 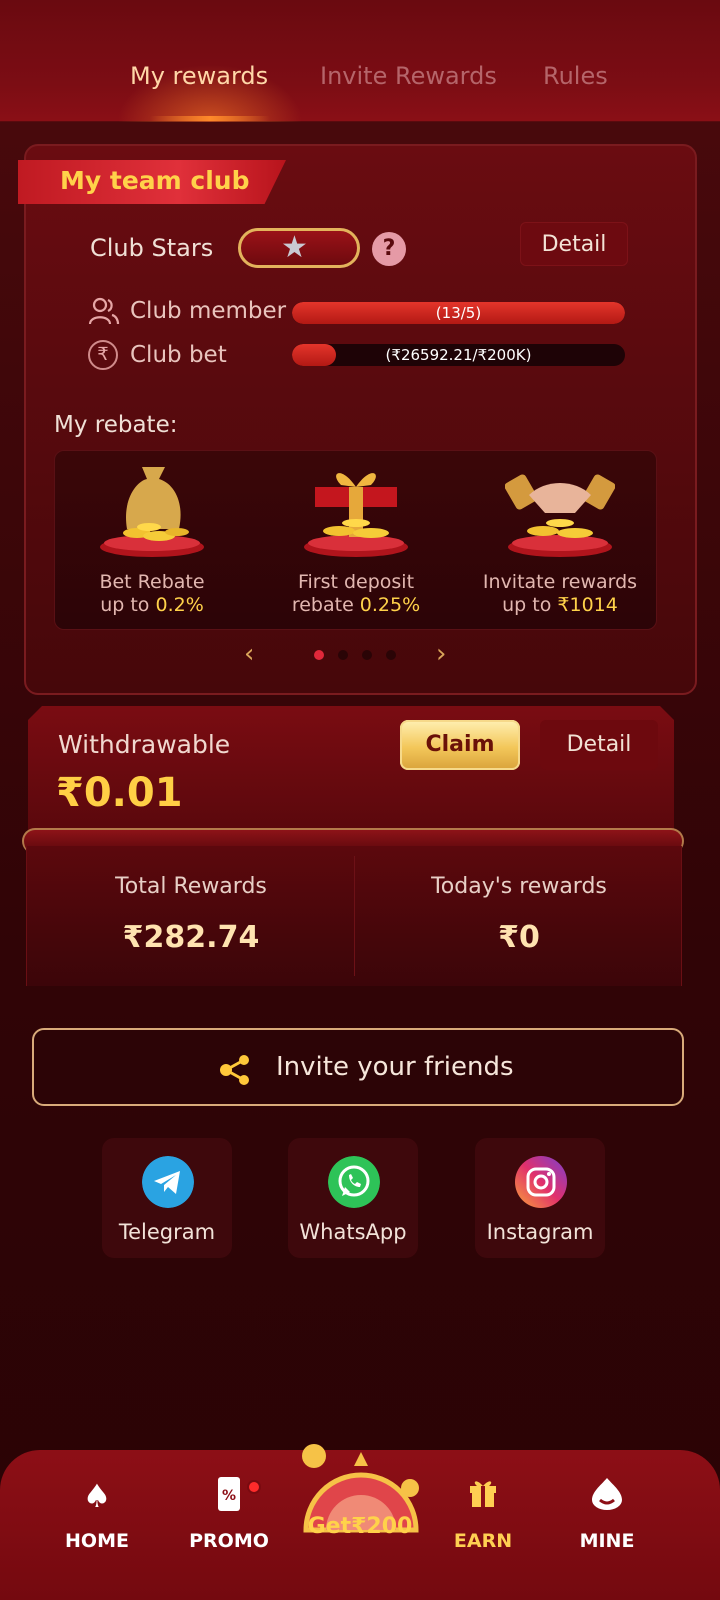 I want to click on rebate-deposit-line2: rebate 0.25%, so click(x=356, y=605).